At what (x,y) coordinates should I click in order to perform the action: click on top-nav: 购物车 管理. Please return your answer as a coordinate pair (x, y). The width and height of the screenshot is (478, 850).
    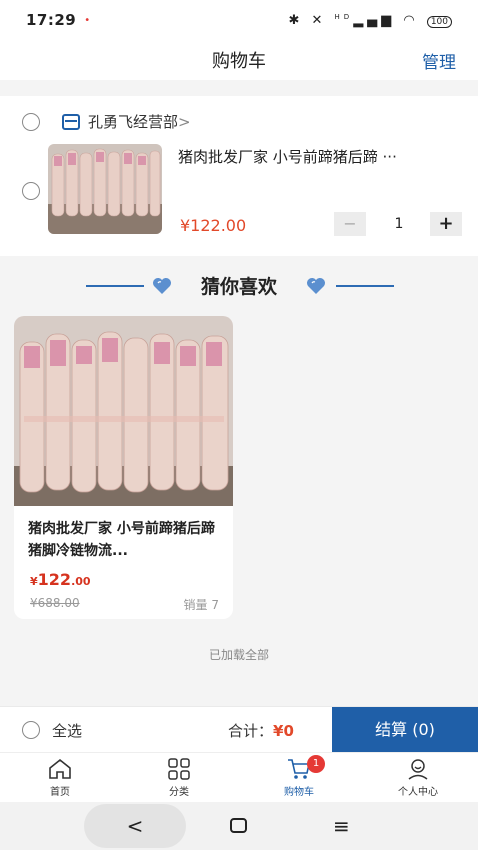
    Looking at the image, I should click on (239, 60).